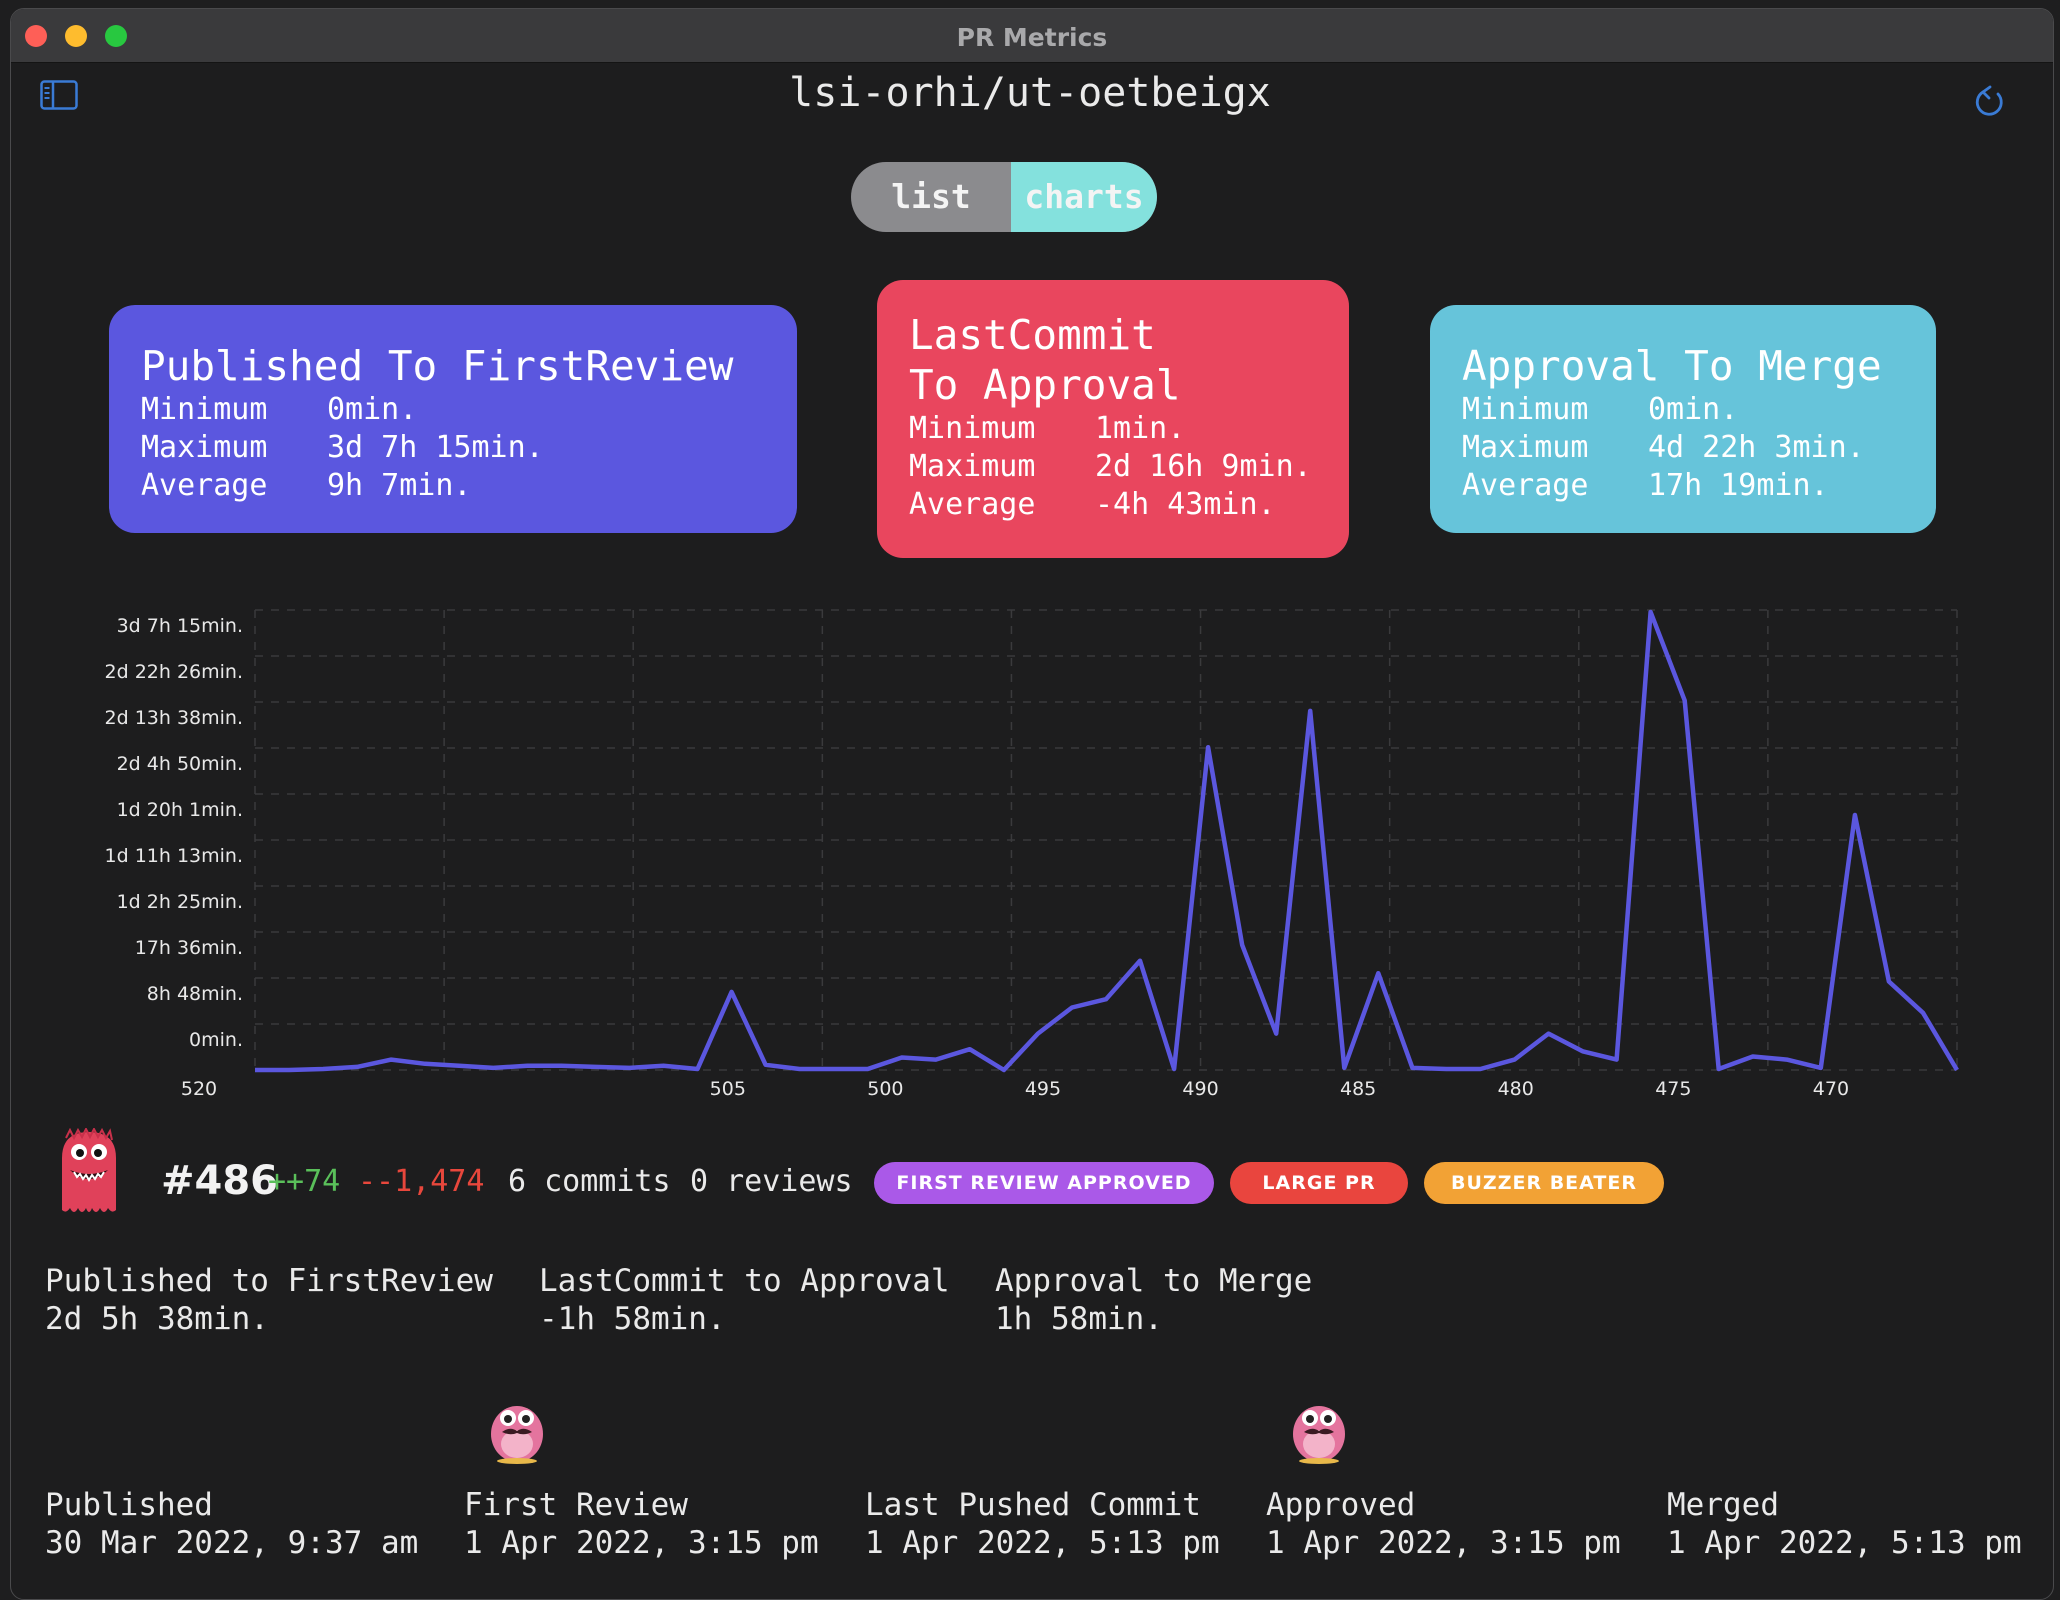 The height and width of the screenshot is (1600, 2060). What do you see at coordinates (174, 718) in the screenshot?
I see `y-tick-label: 2d 13h 38min.` at bounding box center [174, 718].